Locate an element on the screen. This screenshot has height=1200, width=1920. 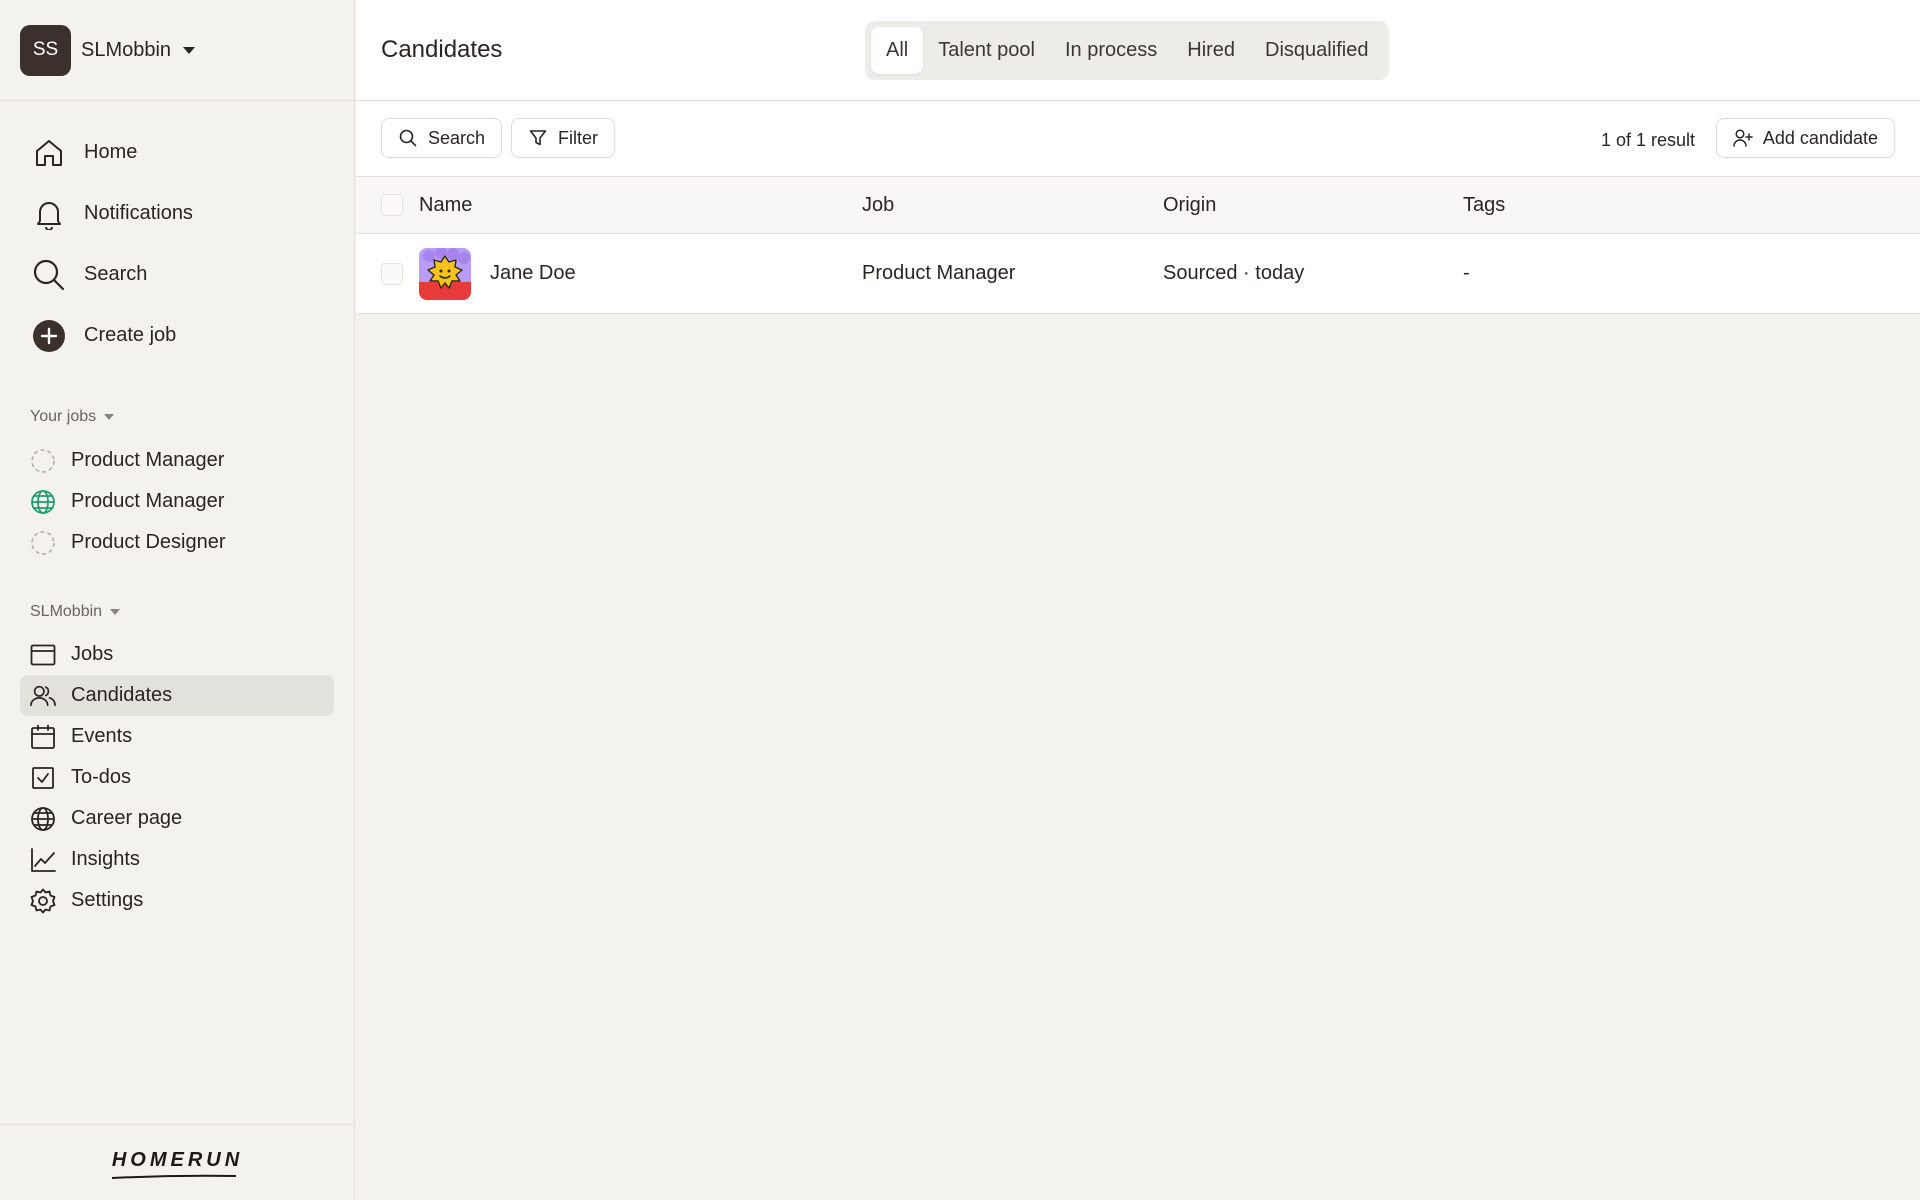
add-user-icon is located at coordinates (1743, 138).